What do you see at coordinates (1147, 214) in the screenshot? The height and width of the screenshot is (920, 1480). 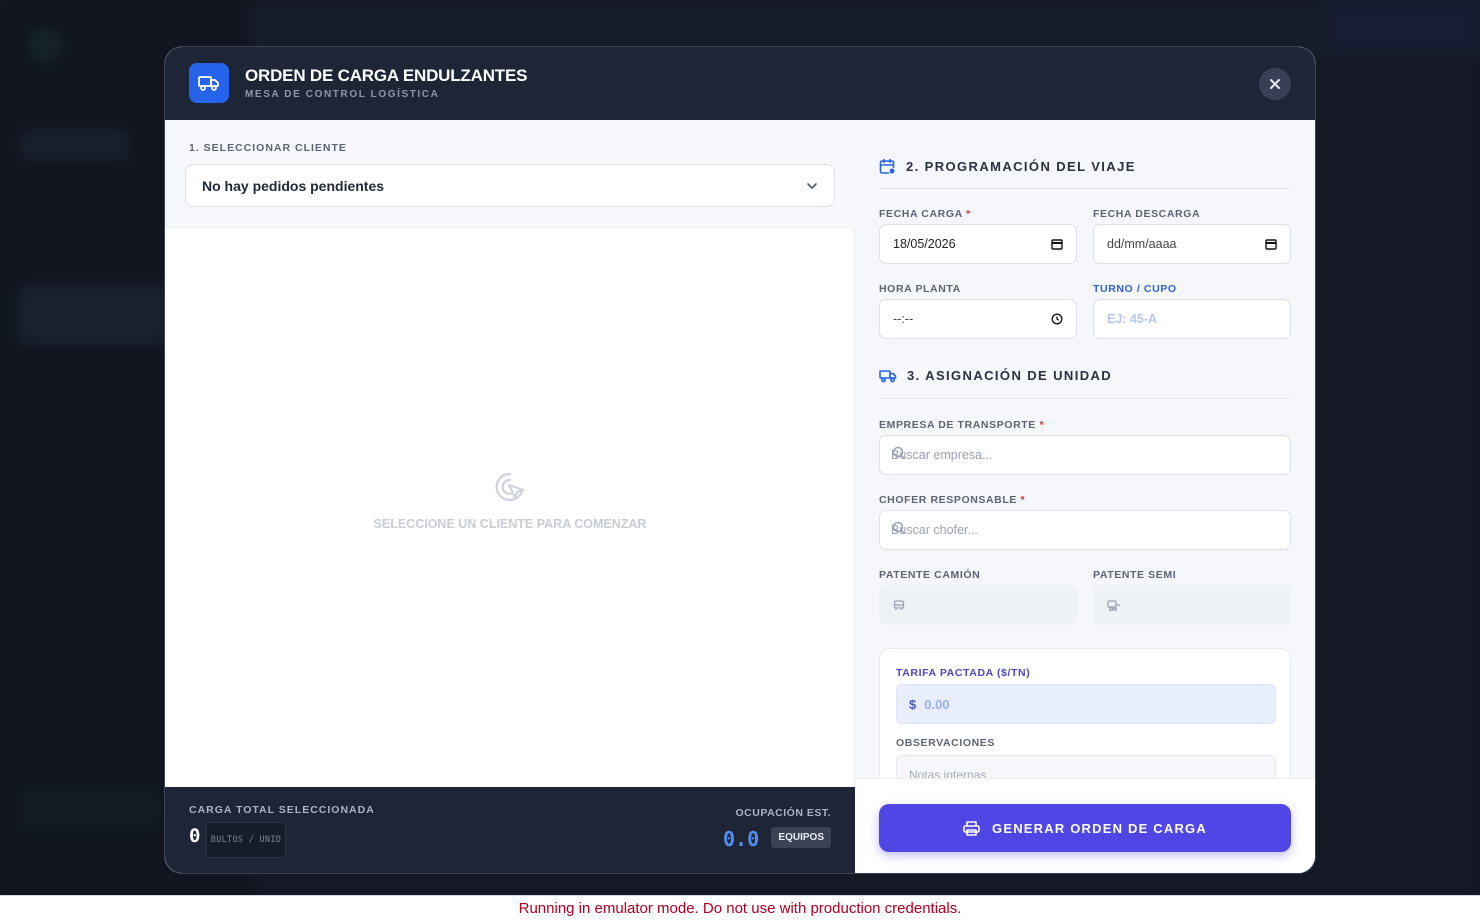 I see `fecha-descarga-label: FECHA DESCARGA` at bounding box center [1147, 214].